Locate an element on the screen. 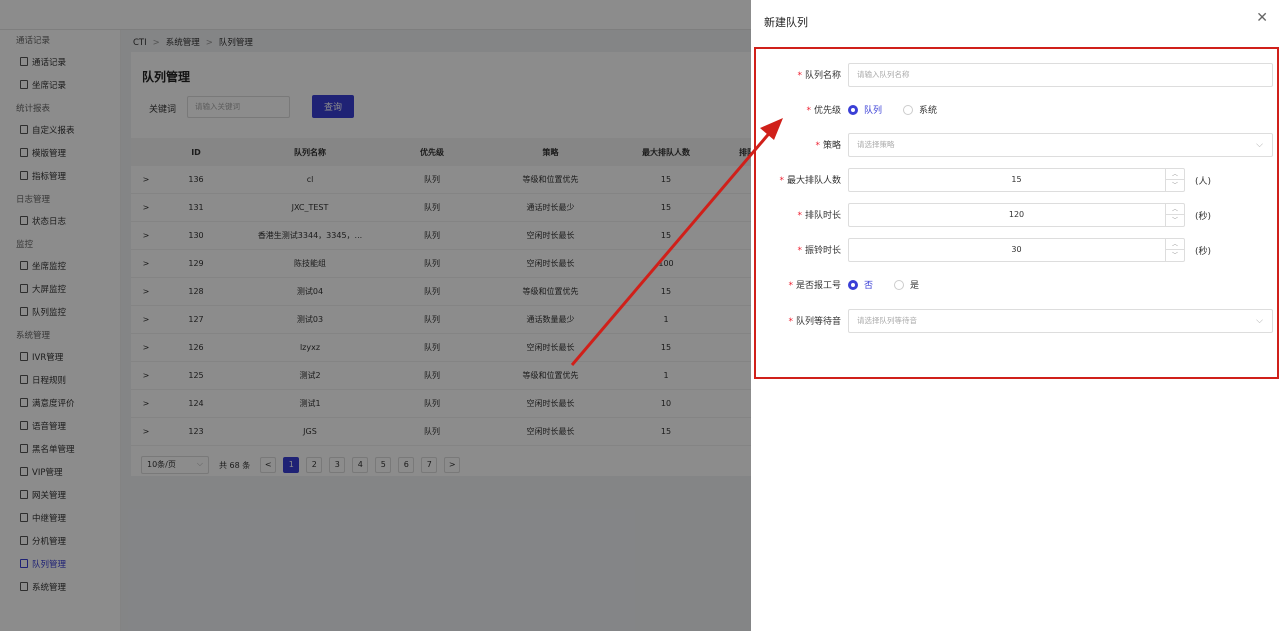 The width and height of the screenshot is (1280, 631). form-row-queue-time: * 排队时长 120 ︿ ﹀ (秒) is located at coordinates (1015, 215).